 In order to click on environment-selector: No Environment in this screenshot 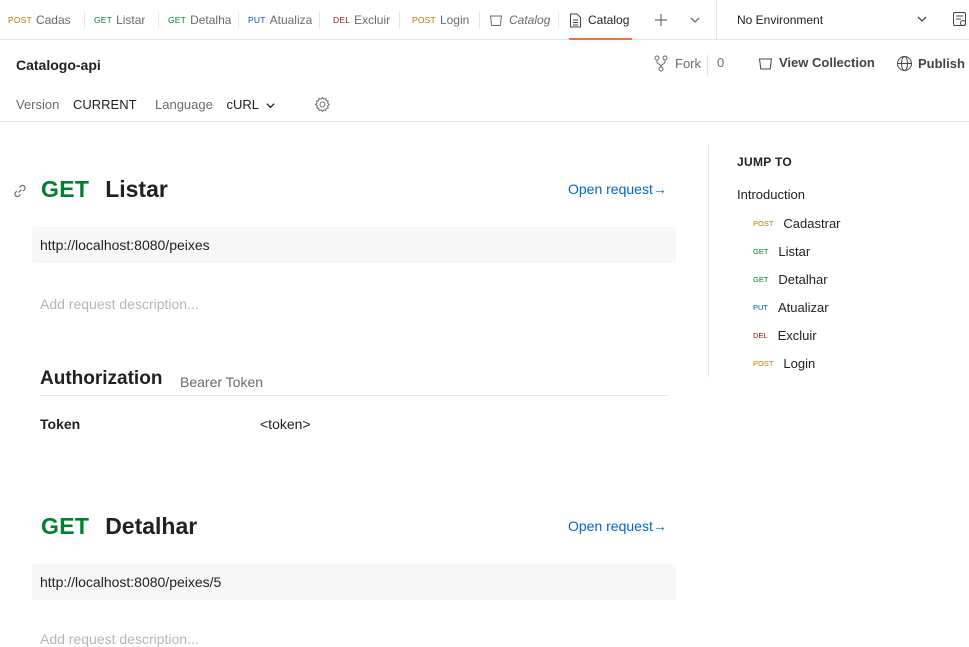, I will do `click(831, 20)`.